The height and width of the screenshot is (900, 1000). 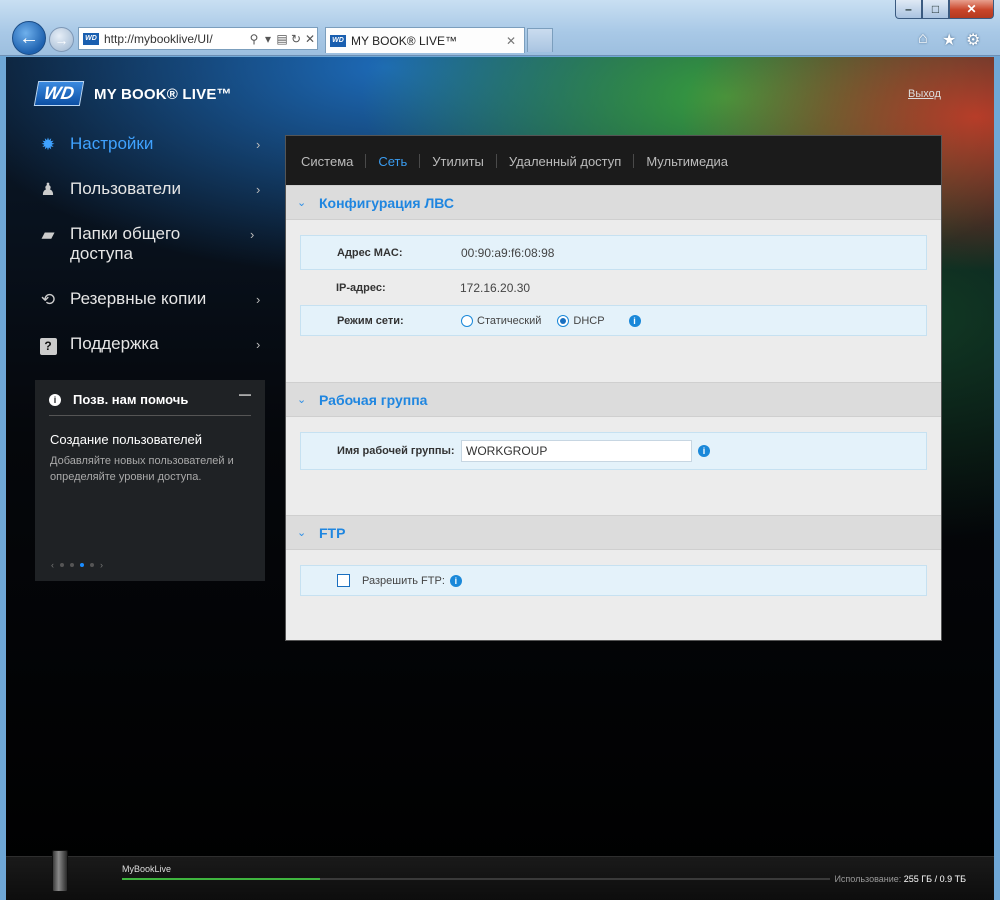 I want to click on pager-next-icon: ›, so click(x=101, y=565).